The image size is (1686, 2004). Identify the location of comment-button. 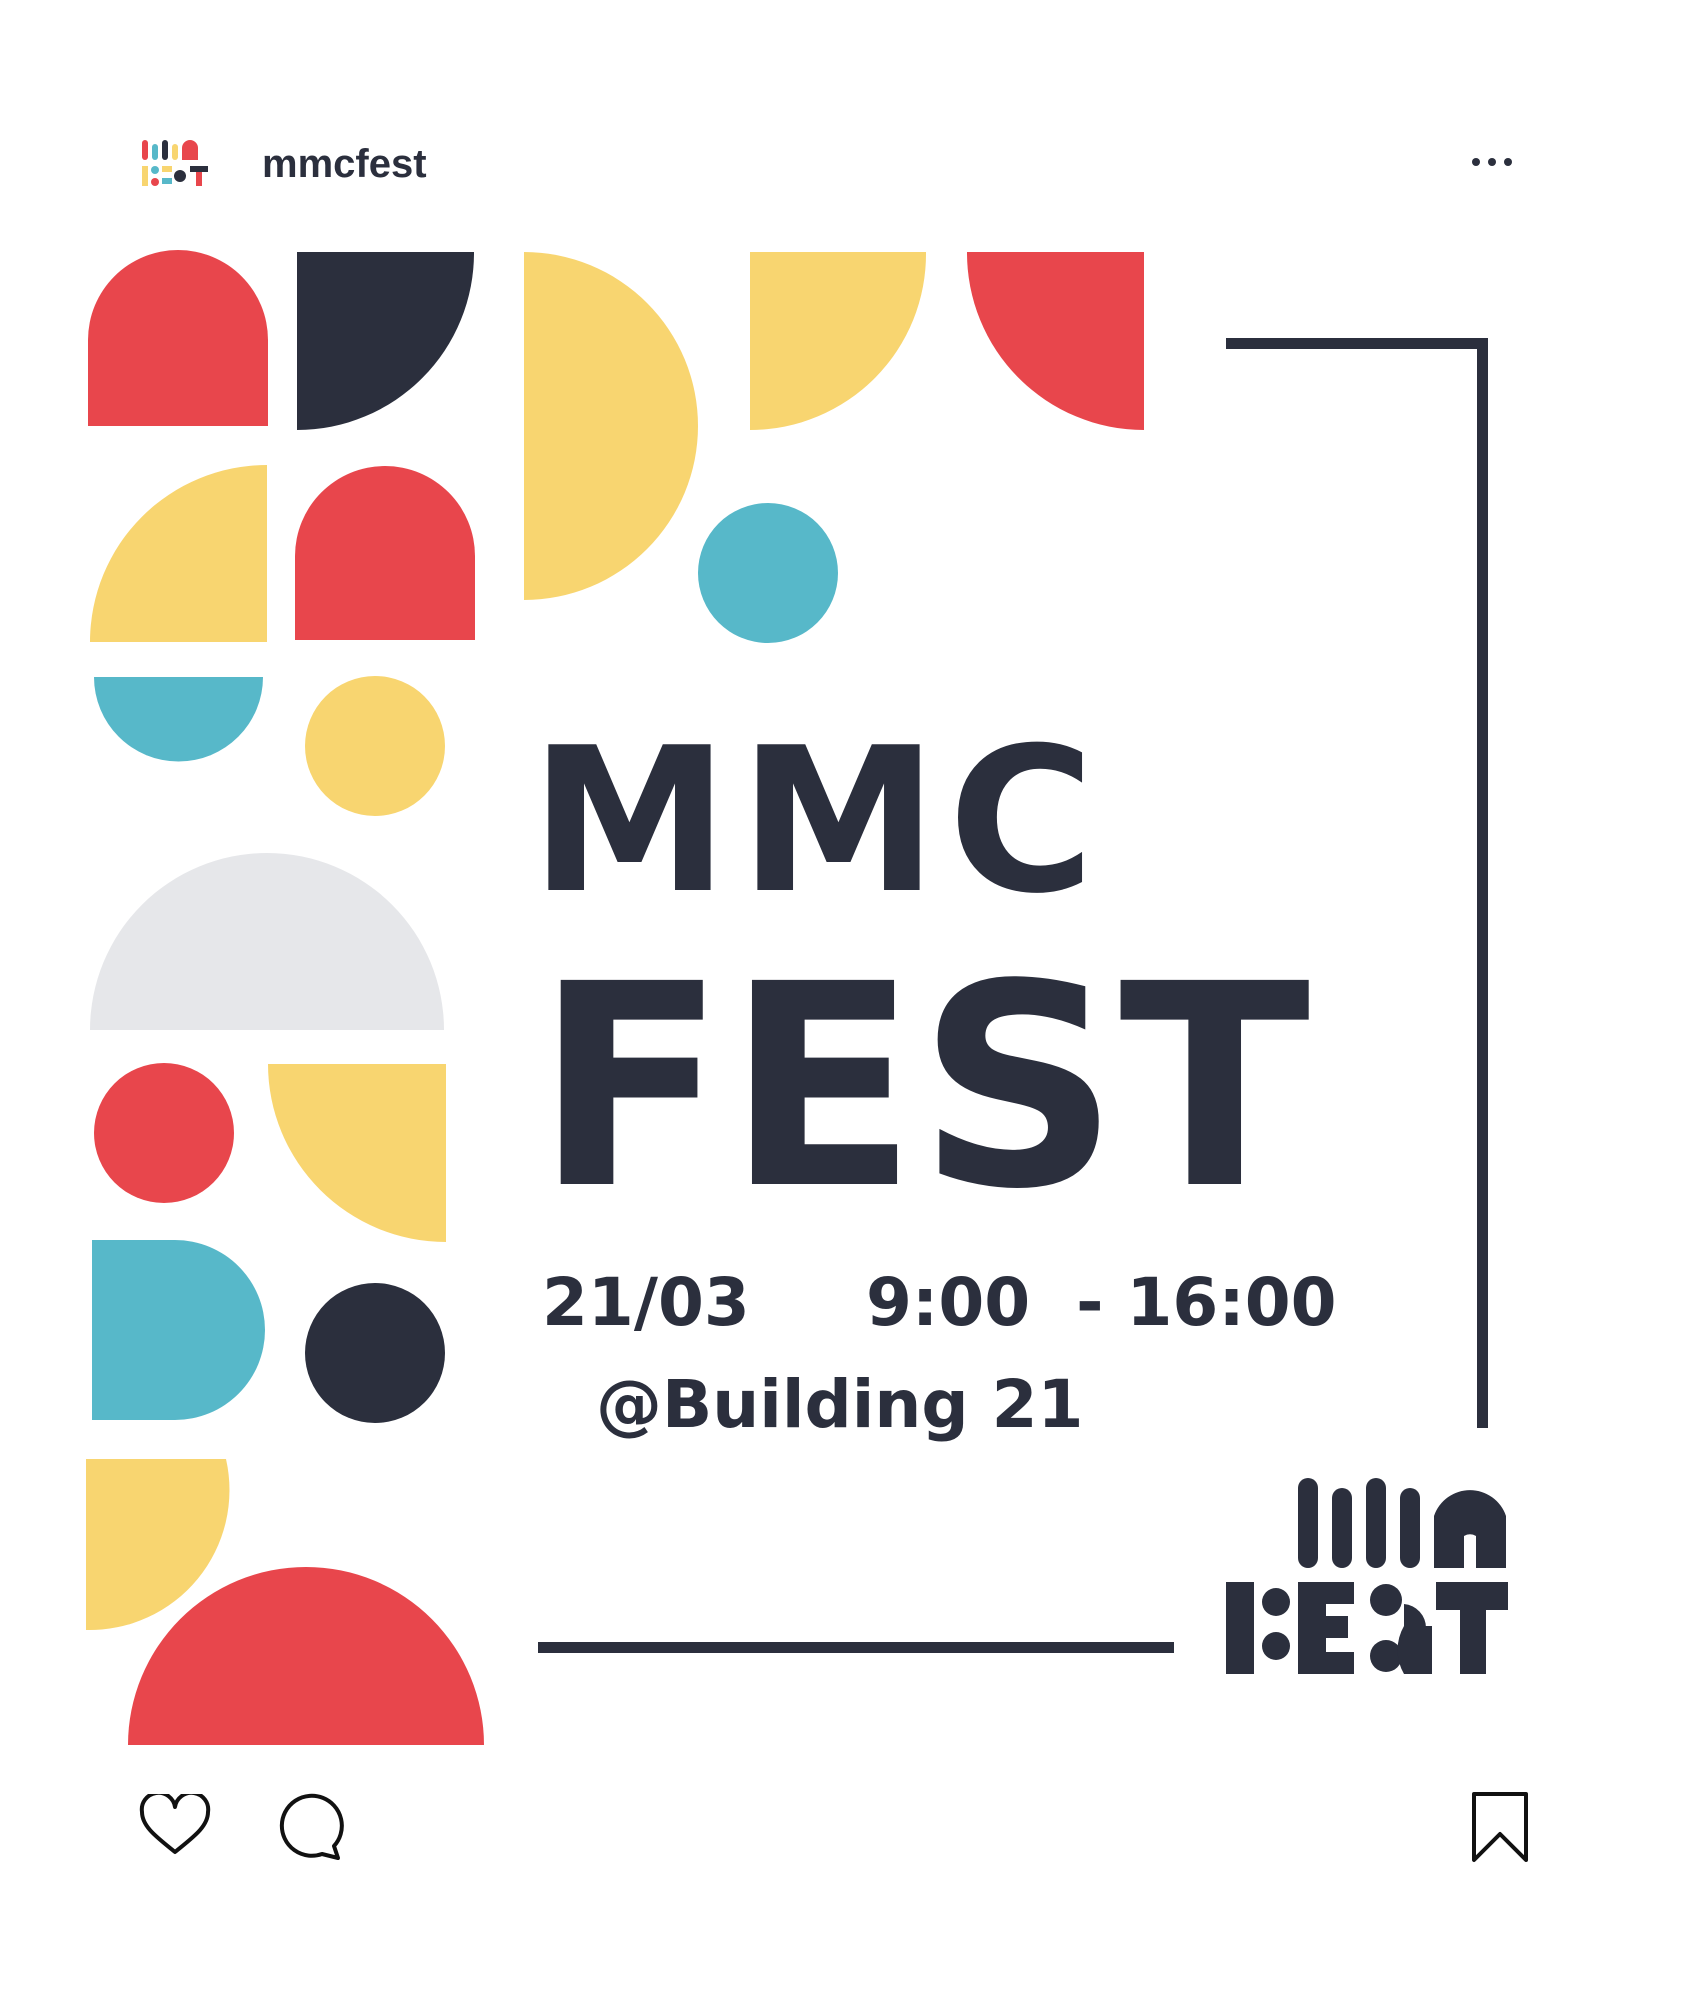
(308, 1828).